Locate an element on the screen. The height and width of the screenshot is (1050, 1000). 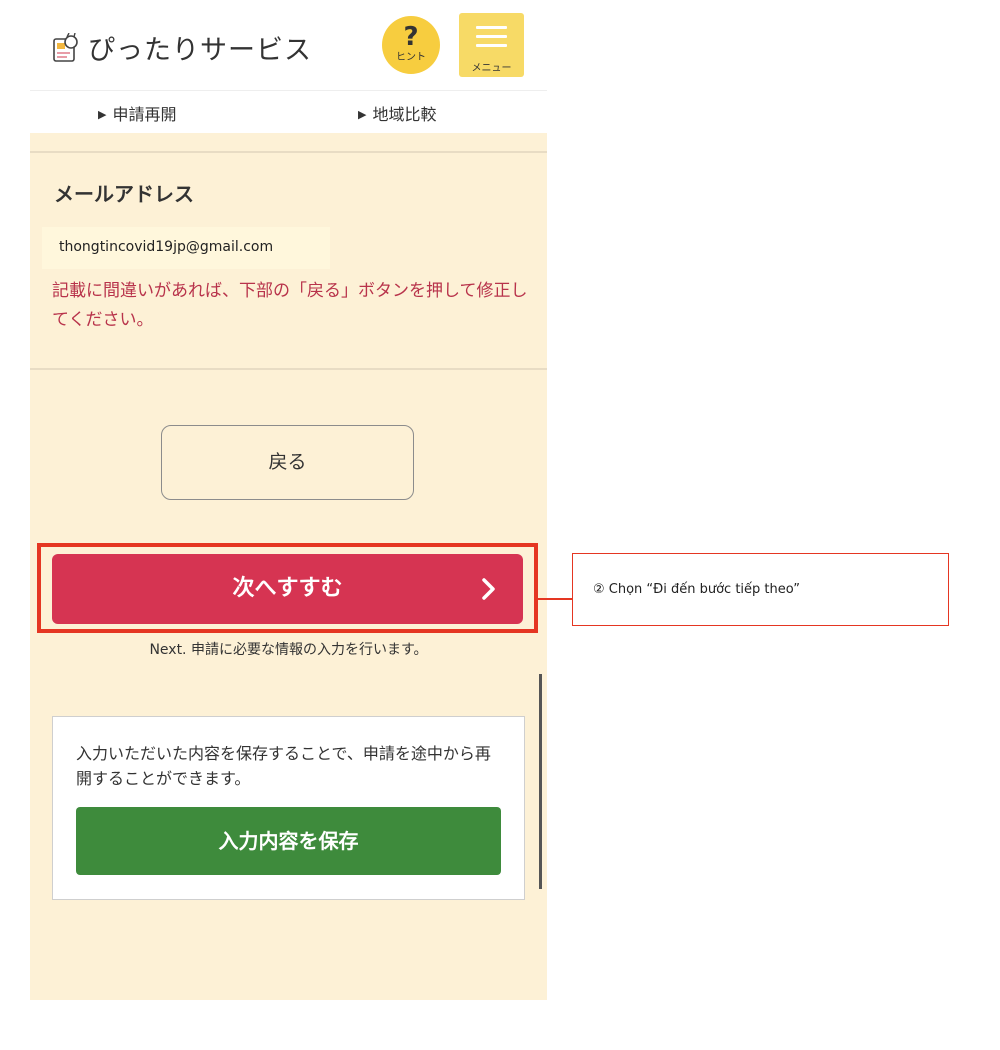
subnav-item-label: 地域比較 is located at coordinates (404, 114).